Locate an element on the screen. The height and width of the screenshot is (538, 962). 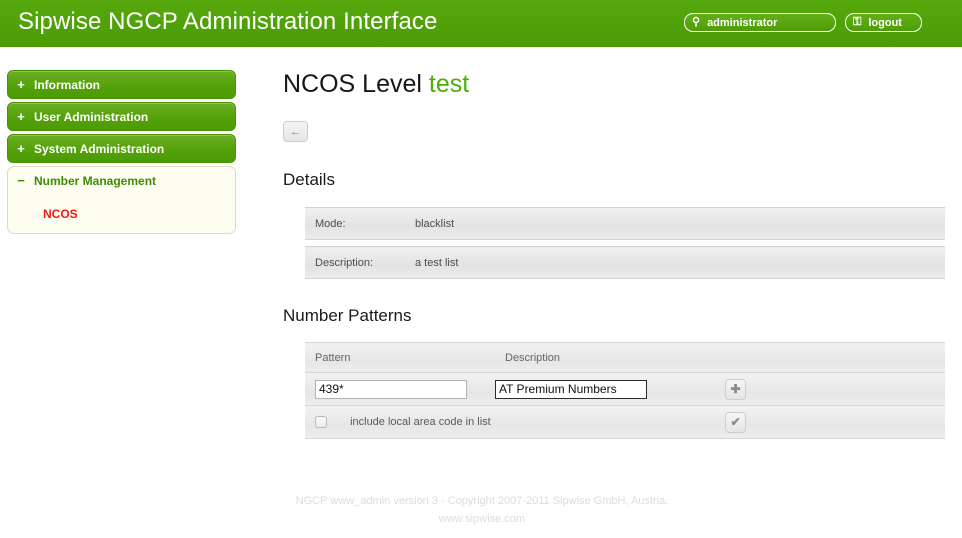
sidebar-item-system-administration: + System Administration is located at coordinates (121, 148).